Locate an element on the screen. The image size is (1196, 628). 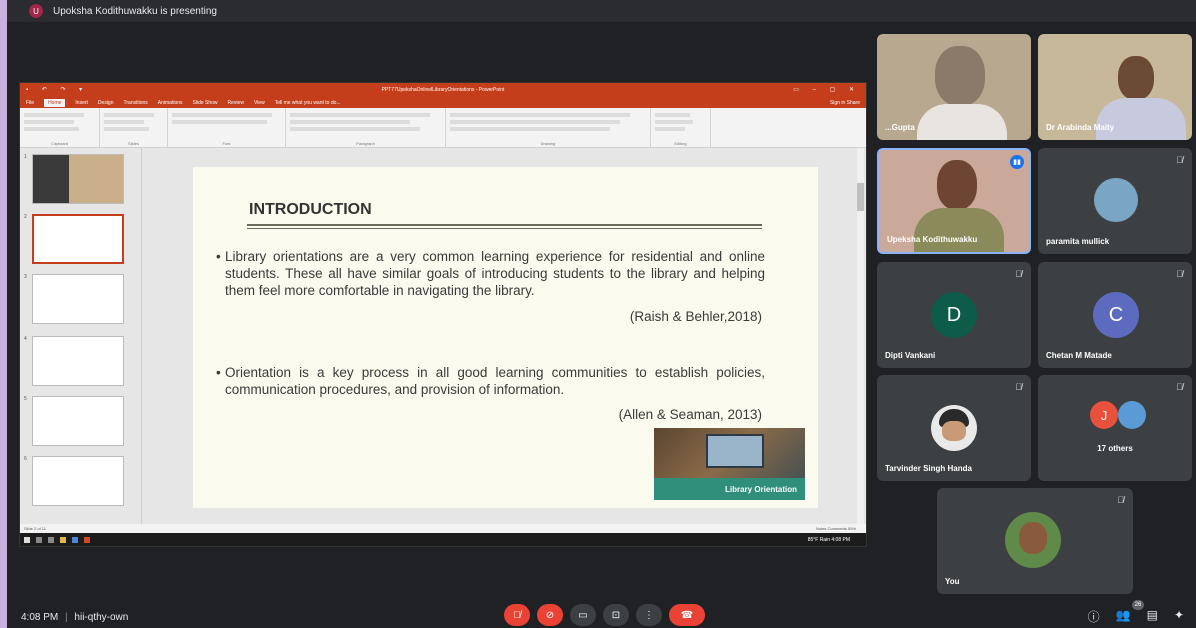
participant-tile-1: ...Gupta is located at coordinates (954, 87).